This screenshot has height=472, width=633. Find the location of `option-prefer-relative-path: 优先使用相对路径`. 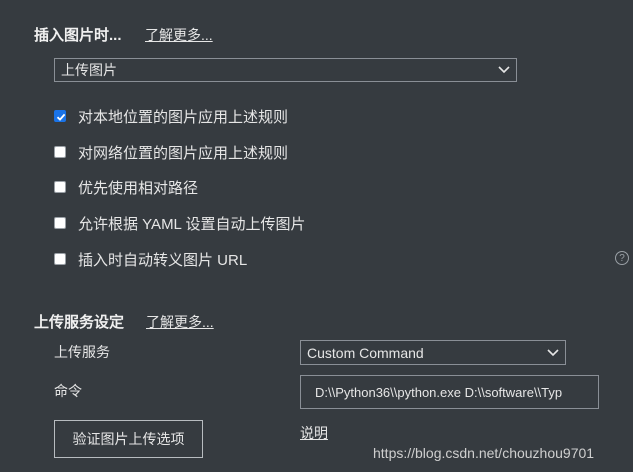

option-prefer-relative-path: 优先使用相对路径 is located at coordinates (126, 187).